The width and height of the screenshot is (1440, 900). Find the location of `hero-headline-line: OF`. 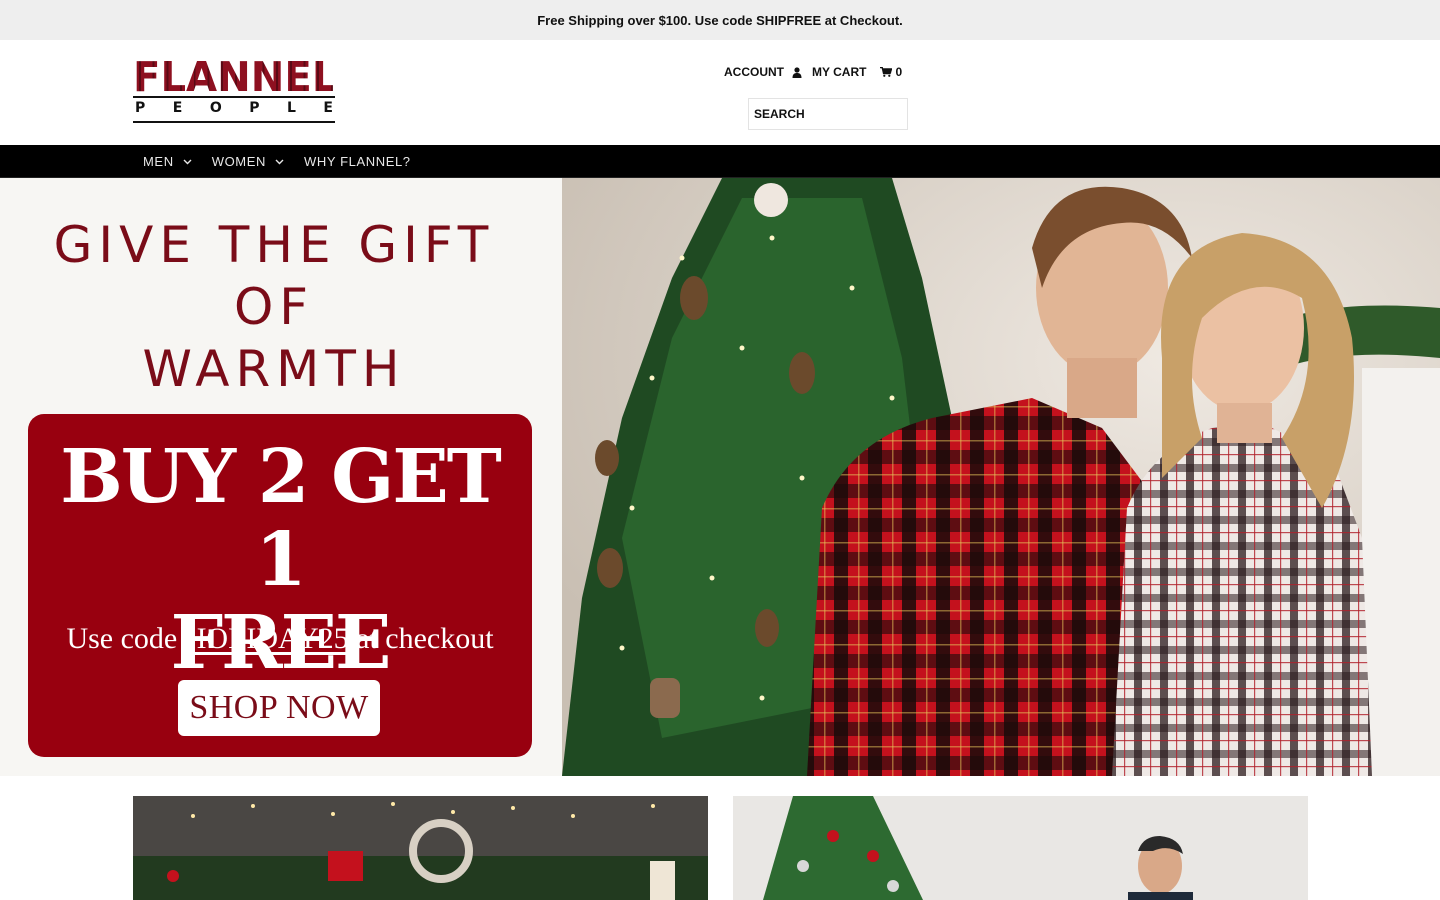

hero-headline-line: OF is located at coordinates (274, 307).